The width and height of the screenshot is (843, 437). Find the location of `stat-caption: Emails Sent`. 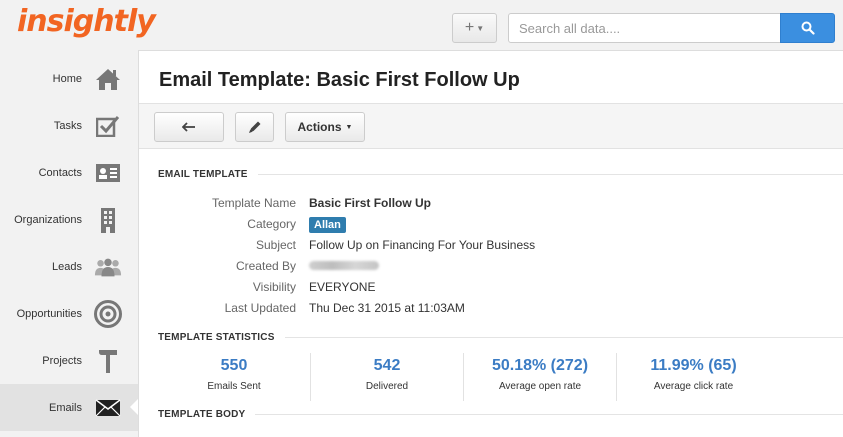

stat-caption: Emails Sent is located at coordinates (234, 386).